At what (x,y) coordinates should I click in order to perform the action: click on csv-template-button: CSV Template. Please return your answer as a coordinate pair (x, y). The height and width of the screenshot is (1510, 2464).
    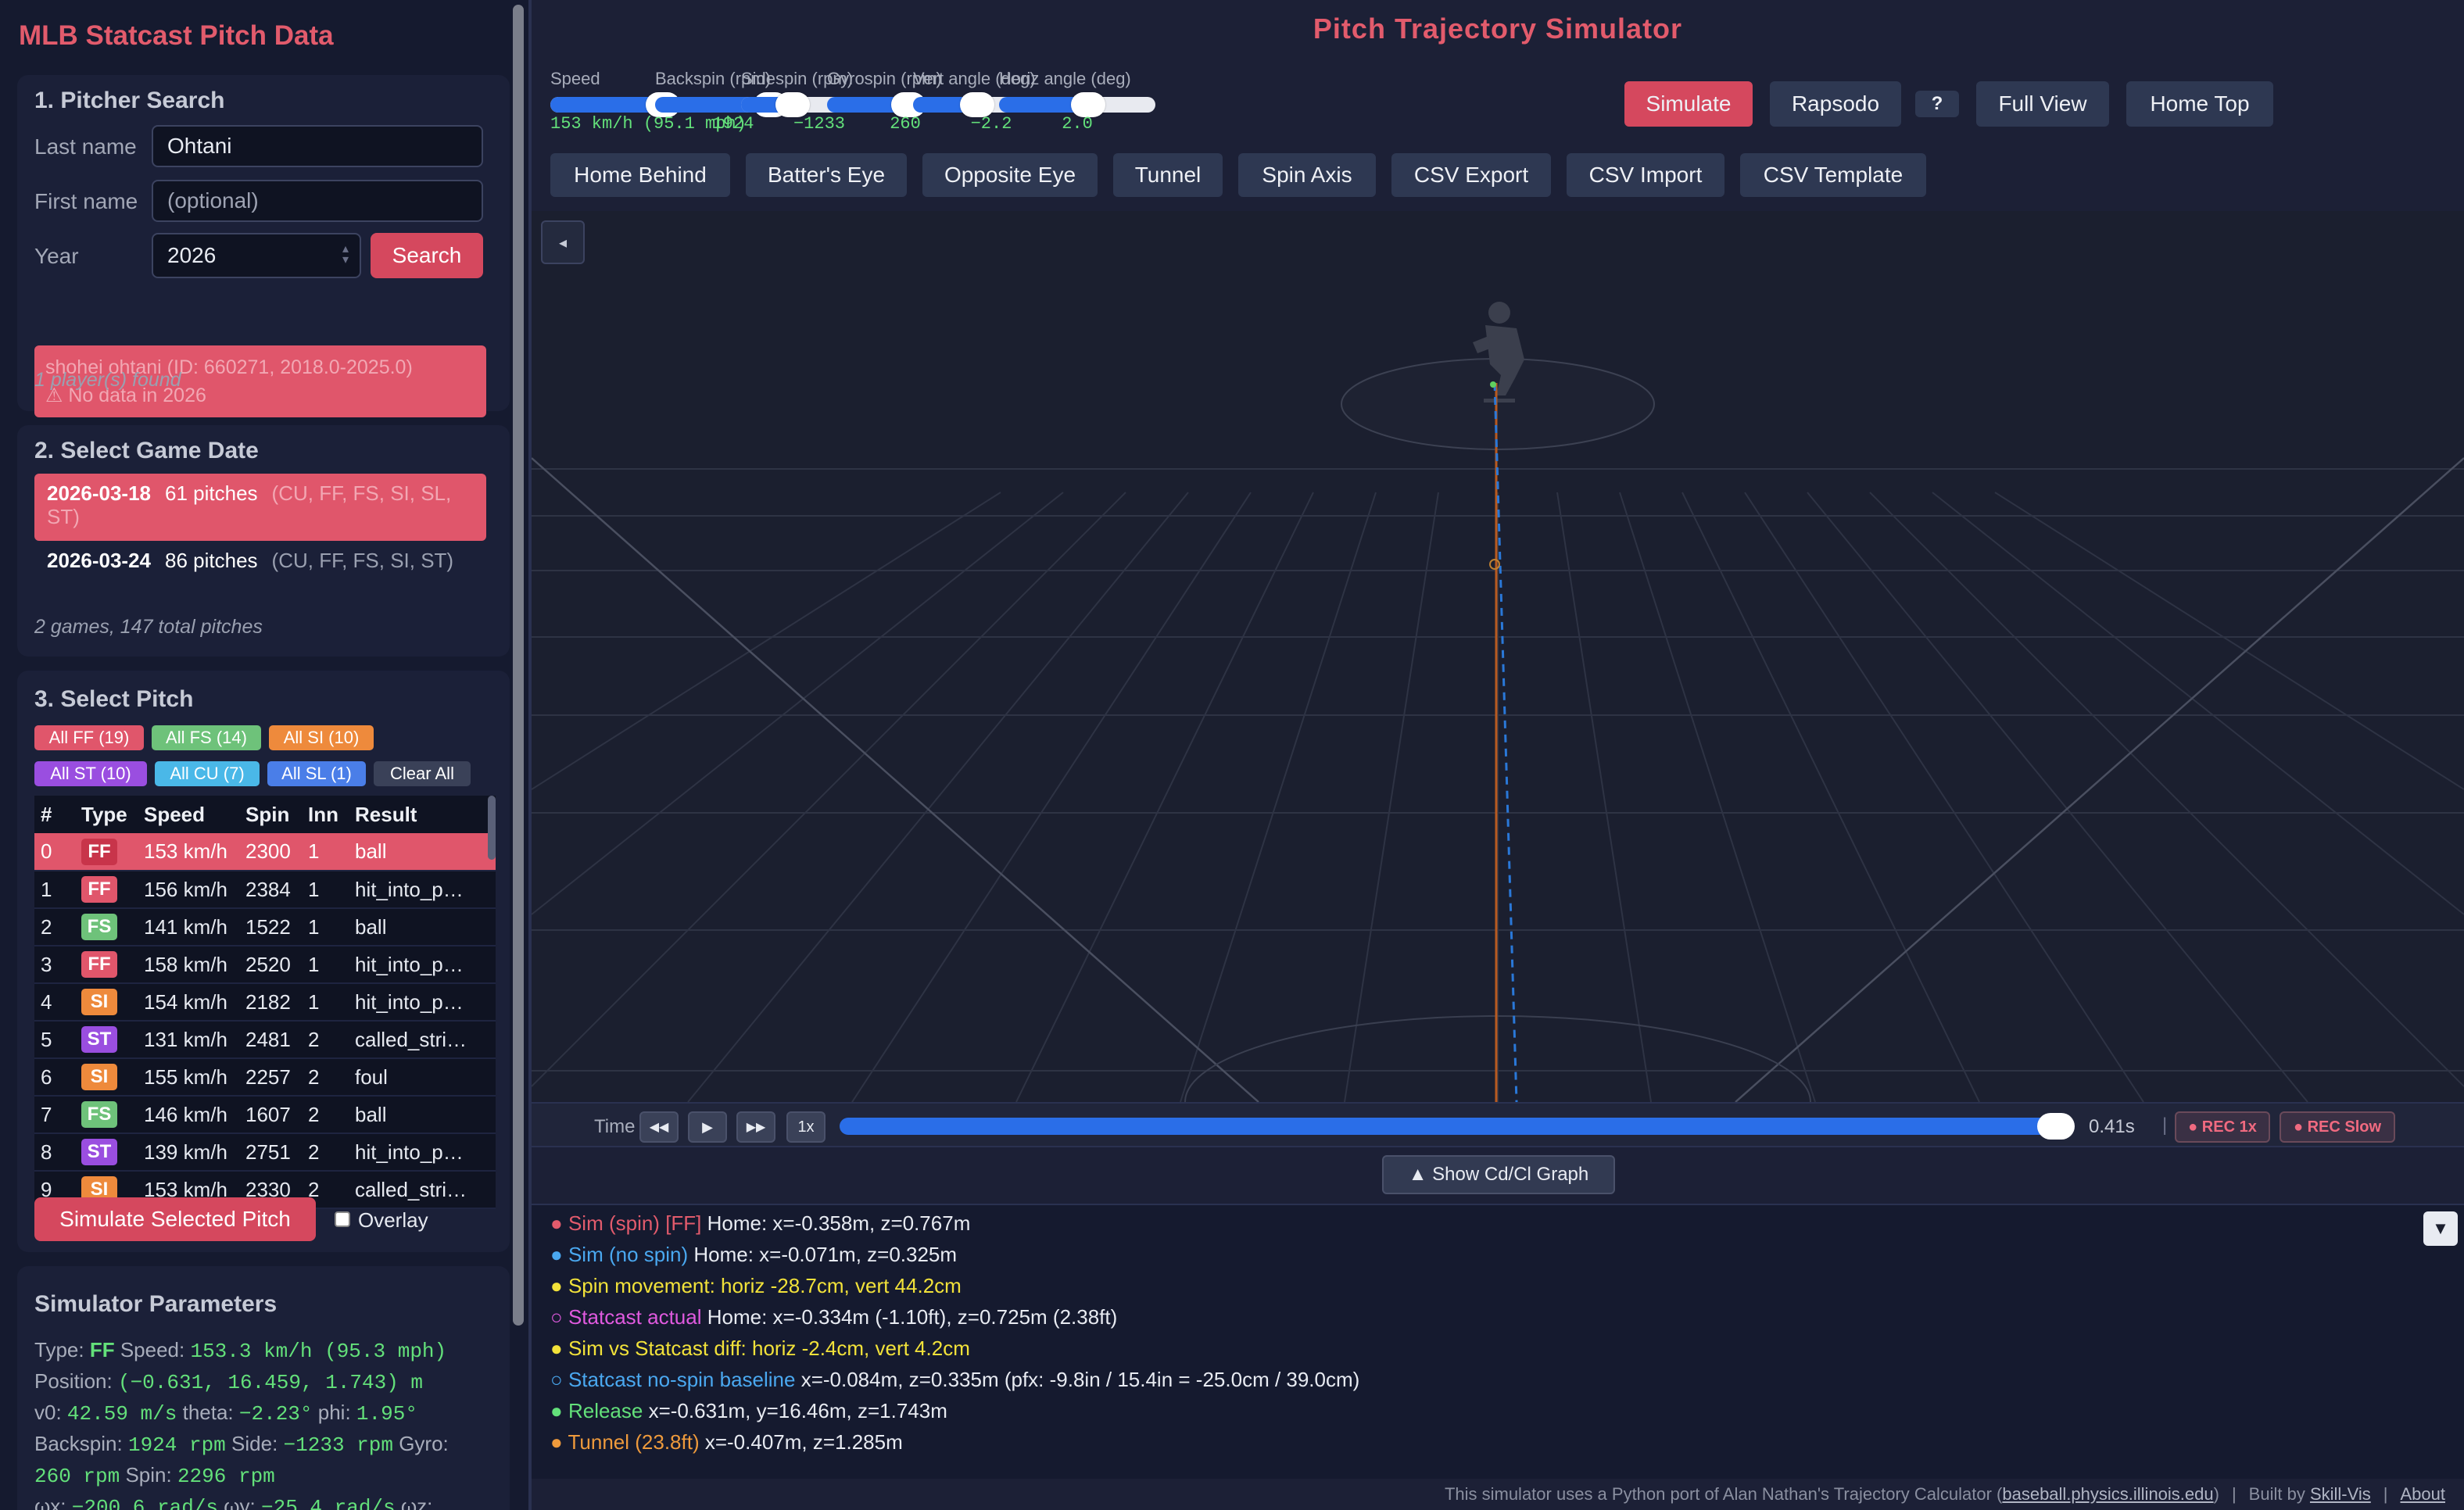
    Looking at the image, I should click on (1833, 175).